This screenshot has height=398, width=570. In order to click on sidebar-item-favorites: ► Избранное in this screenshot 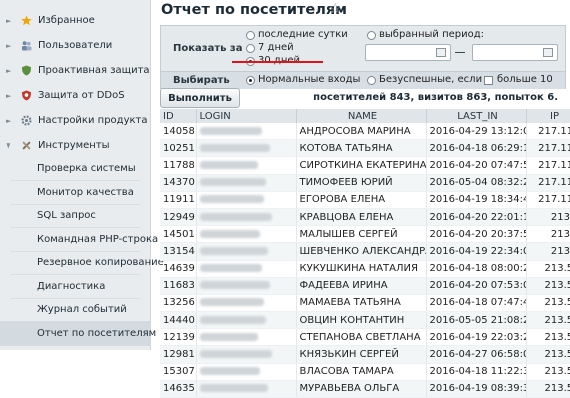, I will do `click(75, 20)`.